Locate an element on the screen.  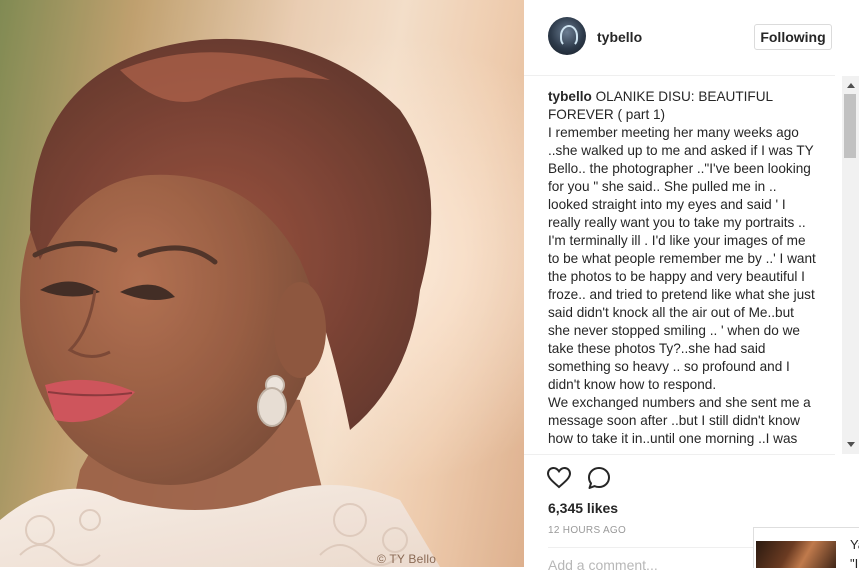
notification-text: "I is located at coordinates (854, 562).